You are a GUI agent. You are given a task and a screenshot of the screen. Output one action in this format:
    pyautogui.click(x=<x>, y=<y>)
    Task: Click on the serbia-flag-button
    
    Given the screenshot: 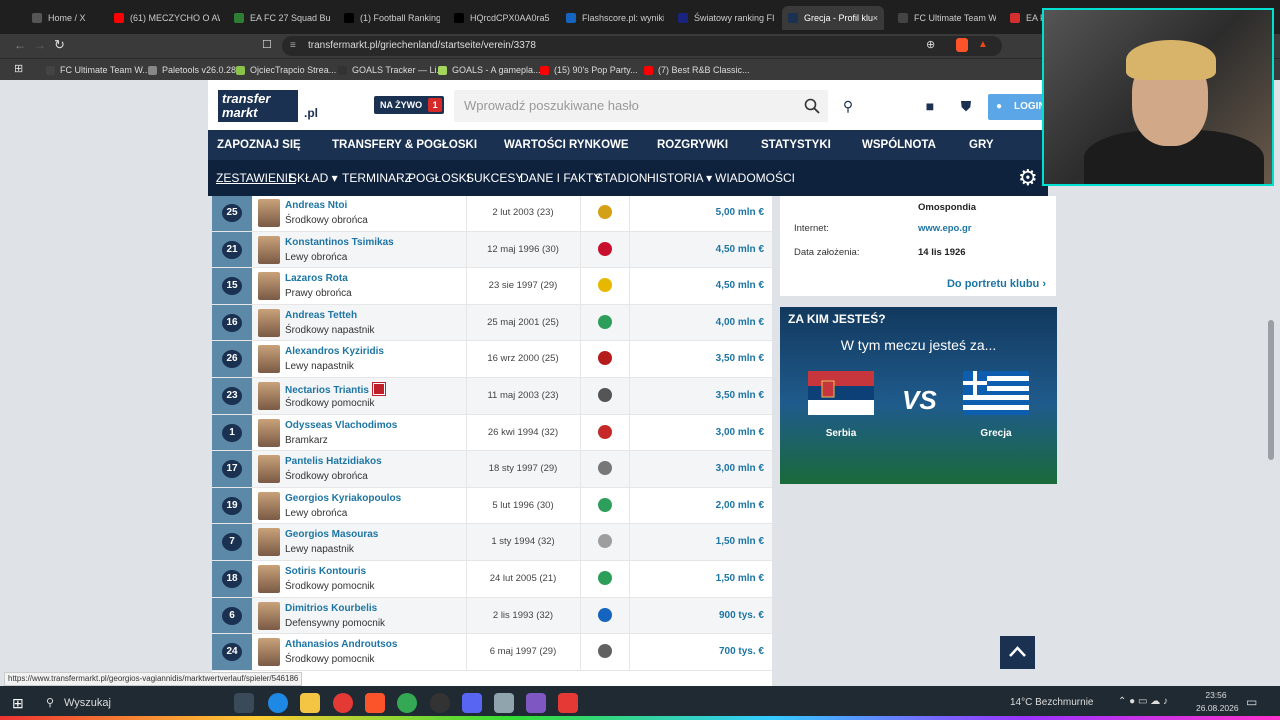 What is the action you would take?
    pyautogui.click(x=841, y=393)
    